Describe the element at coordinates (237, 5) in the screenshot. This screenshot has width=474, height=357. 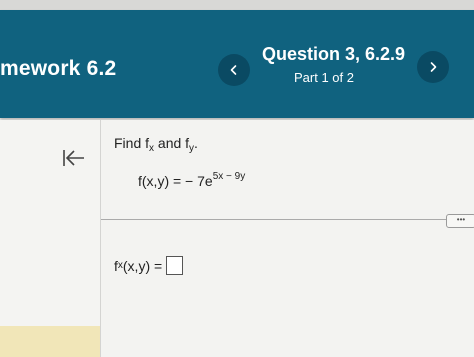
I see `browser-top-strip` at that location.